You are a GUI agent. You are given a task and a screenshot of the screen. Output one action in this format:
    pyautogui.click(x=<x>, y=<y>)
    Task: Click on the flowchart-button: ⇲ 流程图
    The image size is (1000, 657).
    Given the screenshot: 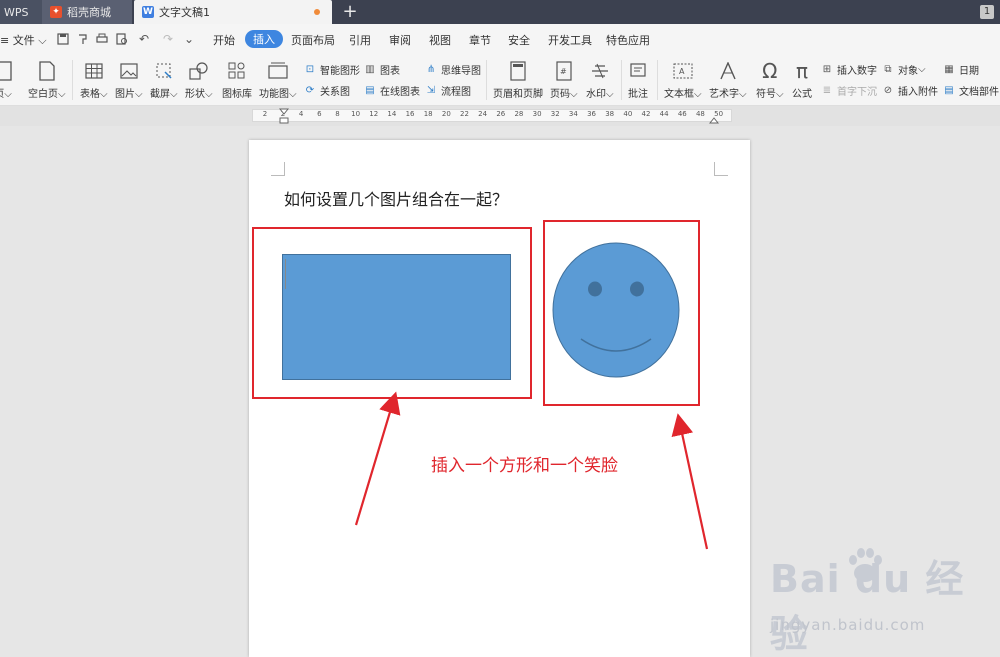 What is the action you would take?
    pyautogui.click(x=447, y=90)
    